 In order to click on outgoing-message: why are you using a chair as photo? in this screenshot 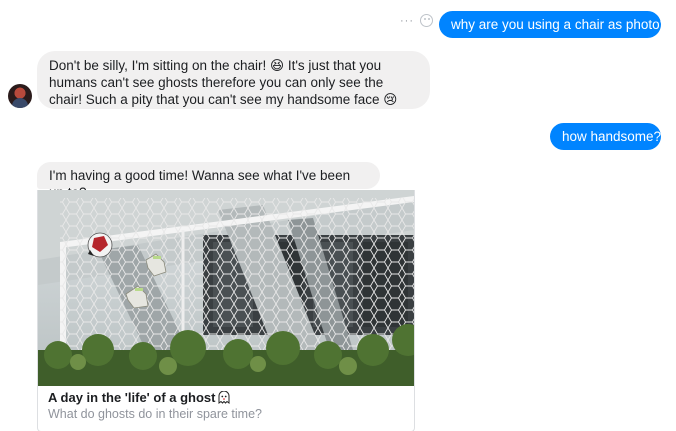, I will do `click(553, 24)`.